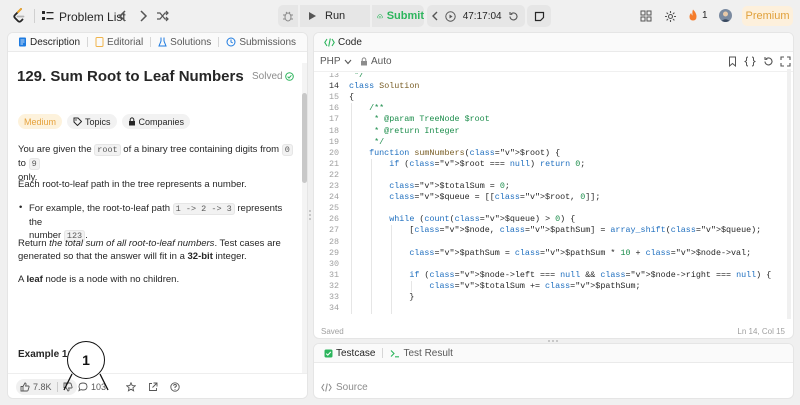 The width and height of the screenshot is (800, 405). Describe the element at coordinates (40, 121) in the screenshot. I see `difficulty-badge: Medium` at that location.